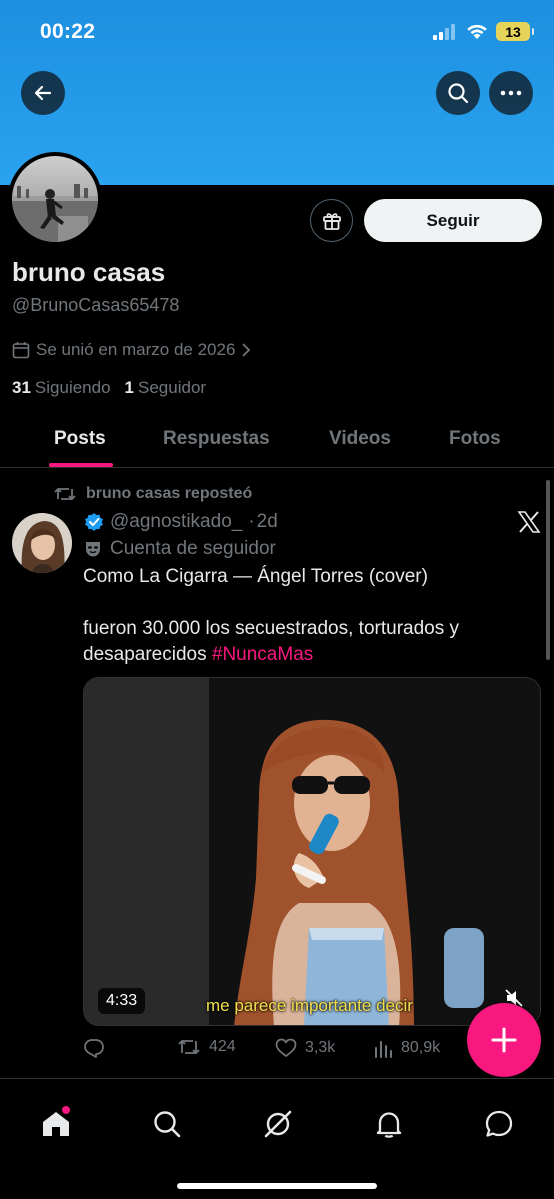 This screenshot has height=1199, width=554. I want to click on retweet-count: 424, so click(222, 1046).